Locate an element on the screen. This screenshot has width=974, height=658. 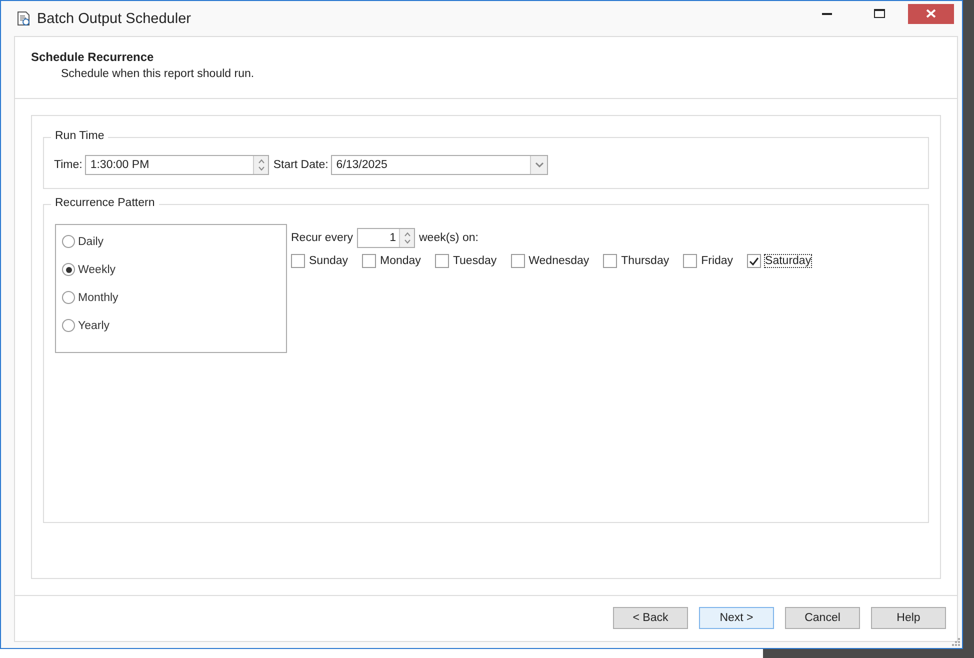
wizard-button: Next > is located at coordinates (736, 617).